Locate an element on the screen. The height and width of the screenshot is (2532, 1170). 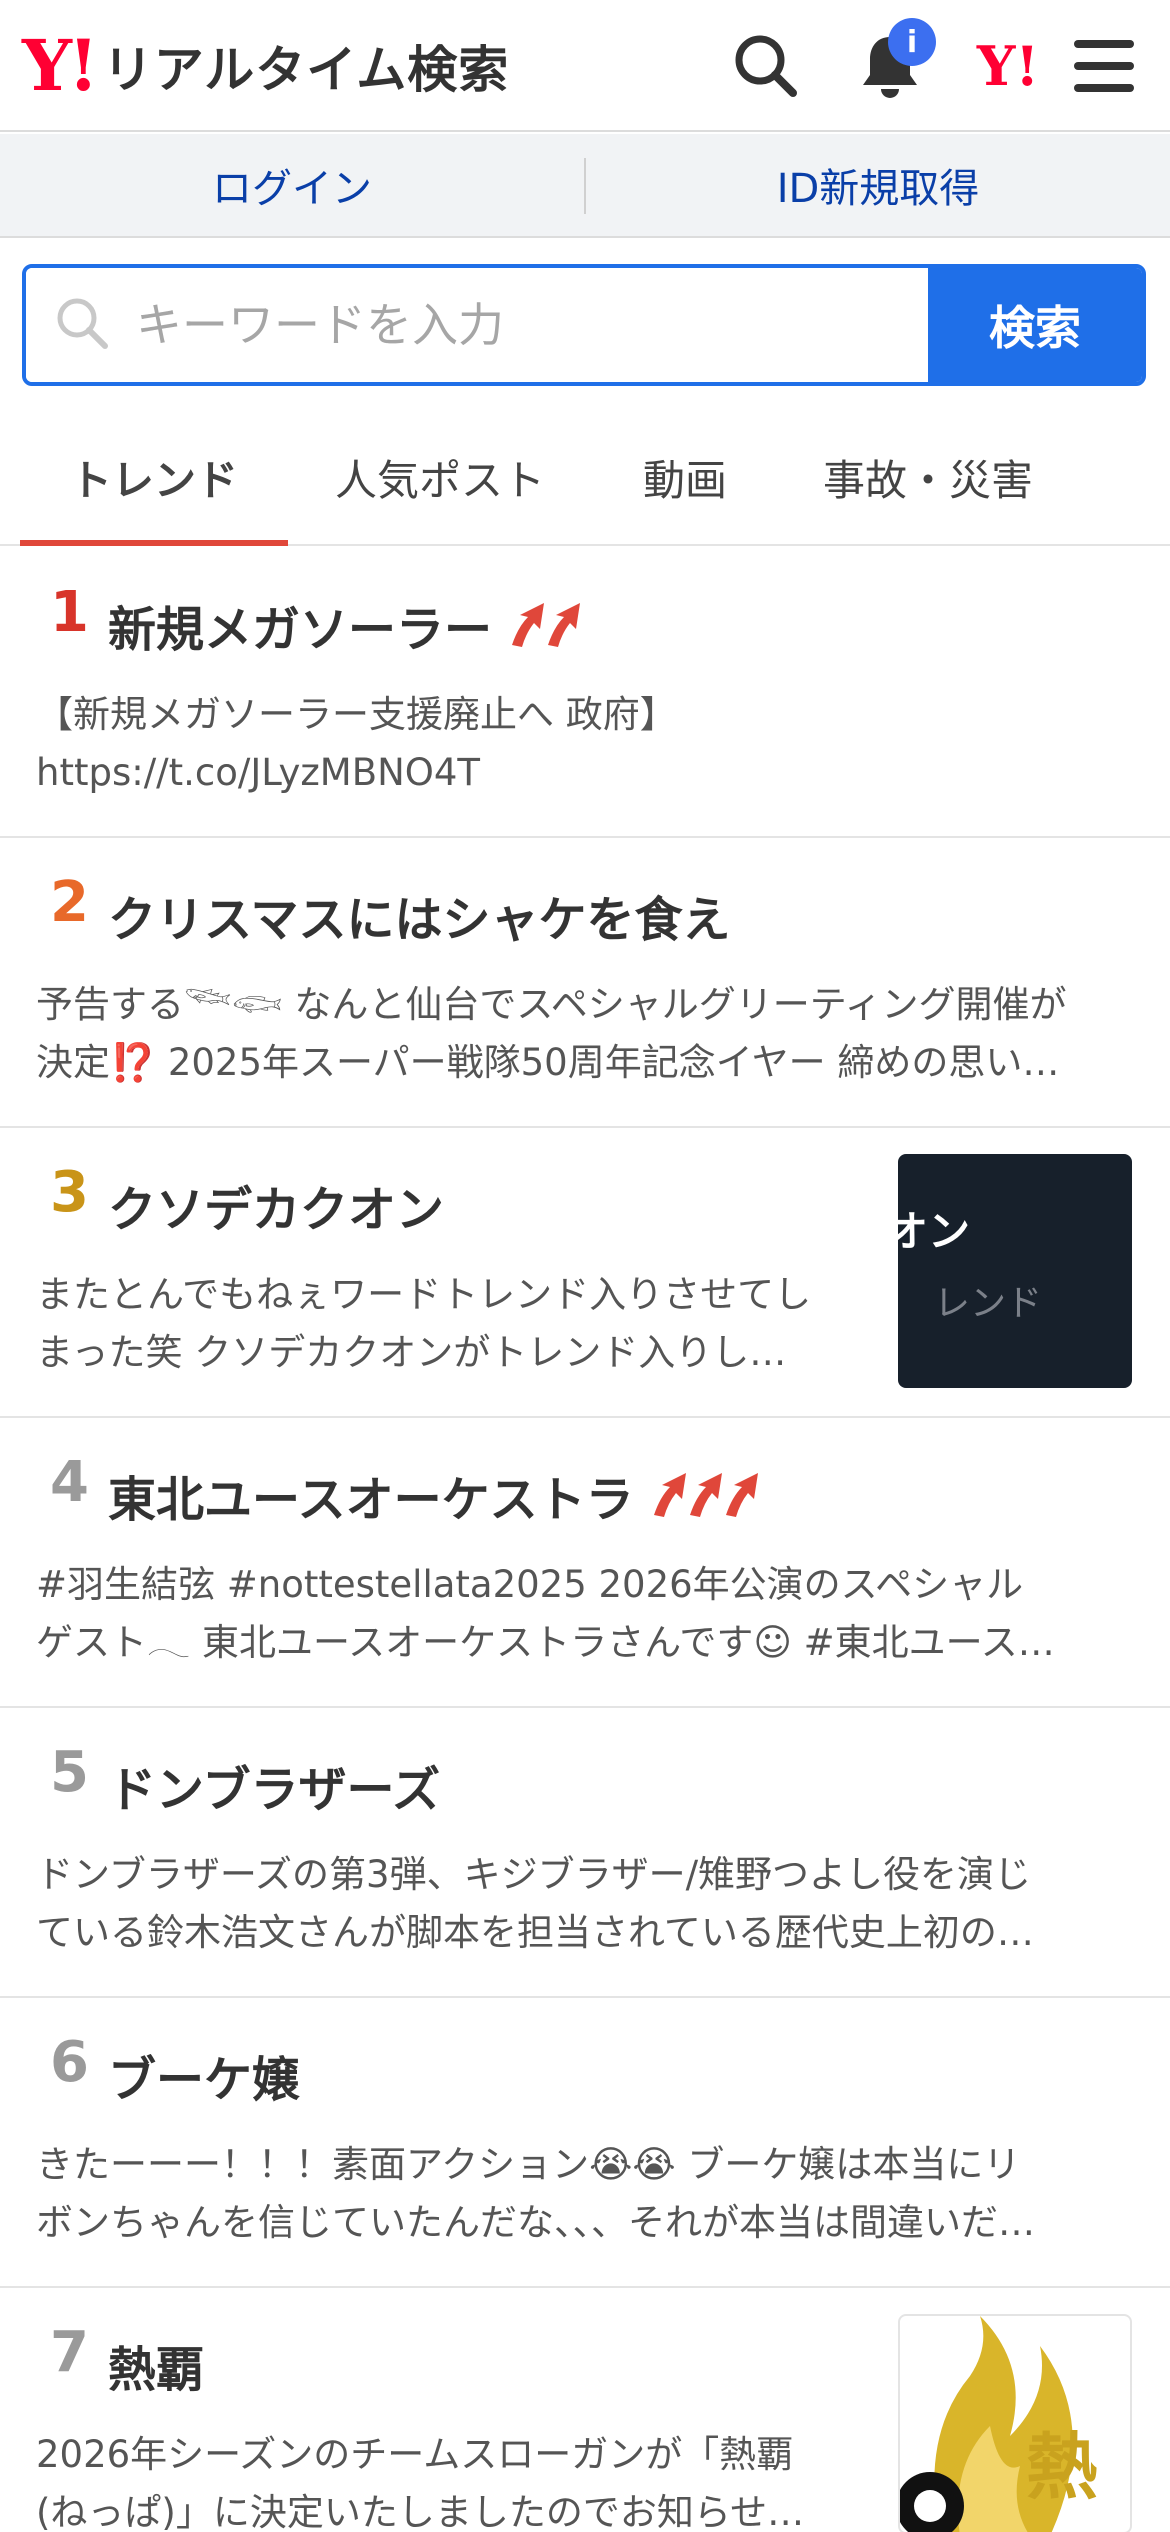
trend-title-text: クリスマスにはシャケを食え is located at coordinates (419, 920).